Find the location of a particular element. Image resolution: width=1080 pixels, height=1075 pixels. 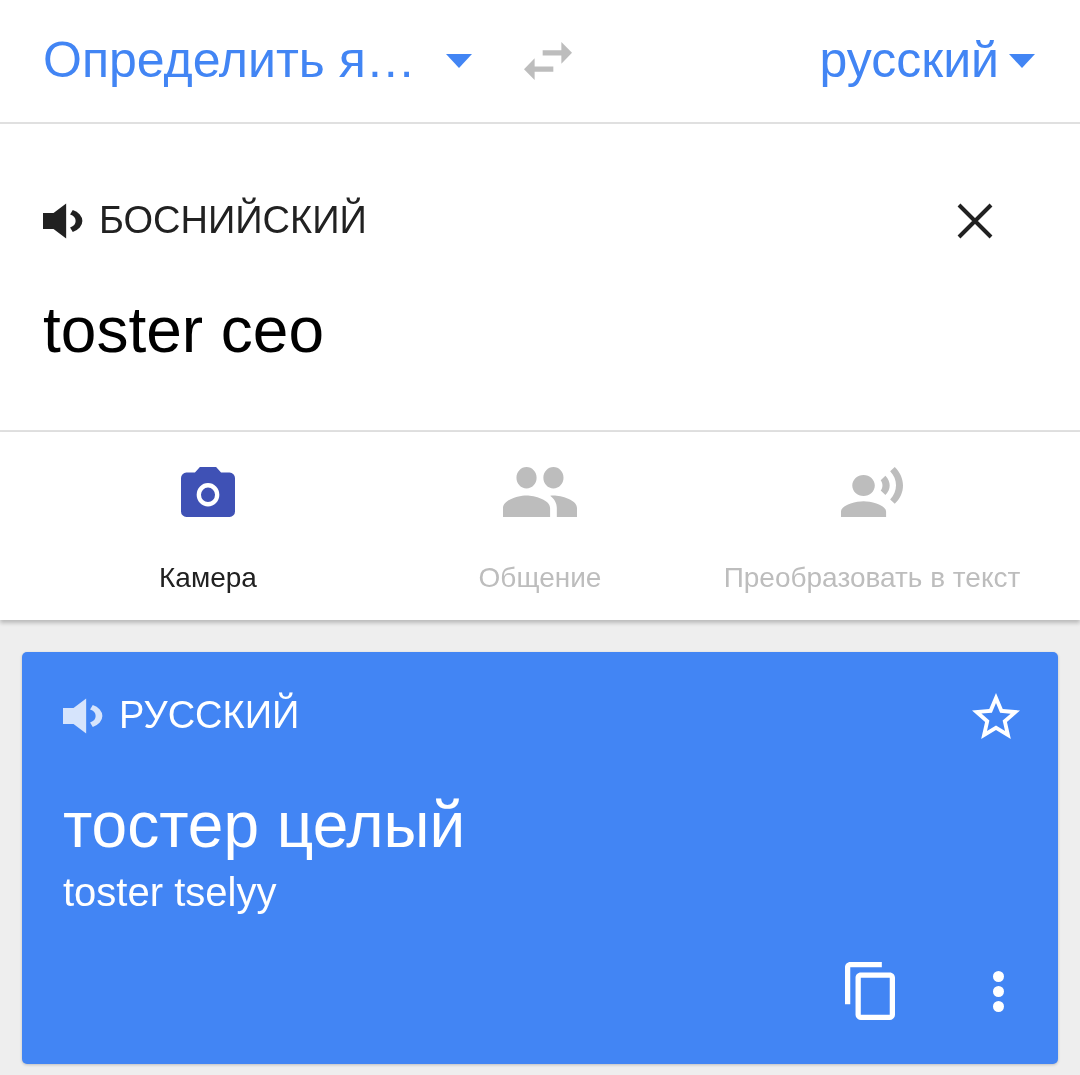

star-icon is located at coordinates (996, 716).